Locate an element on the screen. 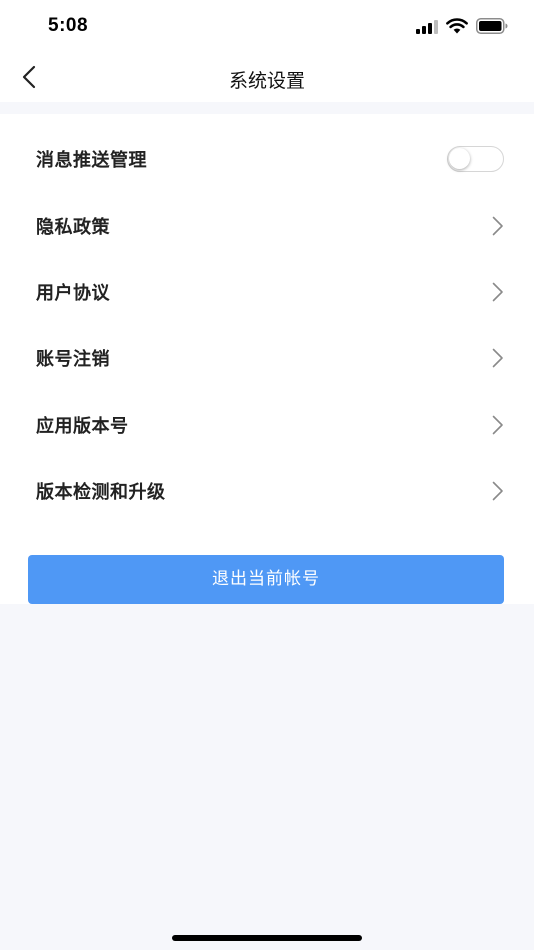 Image resolution: width=534 pixels, height=950 pixels. page-title: 系统设置 is located at coordinates (266, 81).